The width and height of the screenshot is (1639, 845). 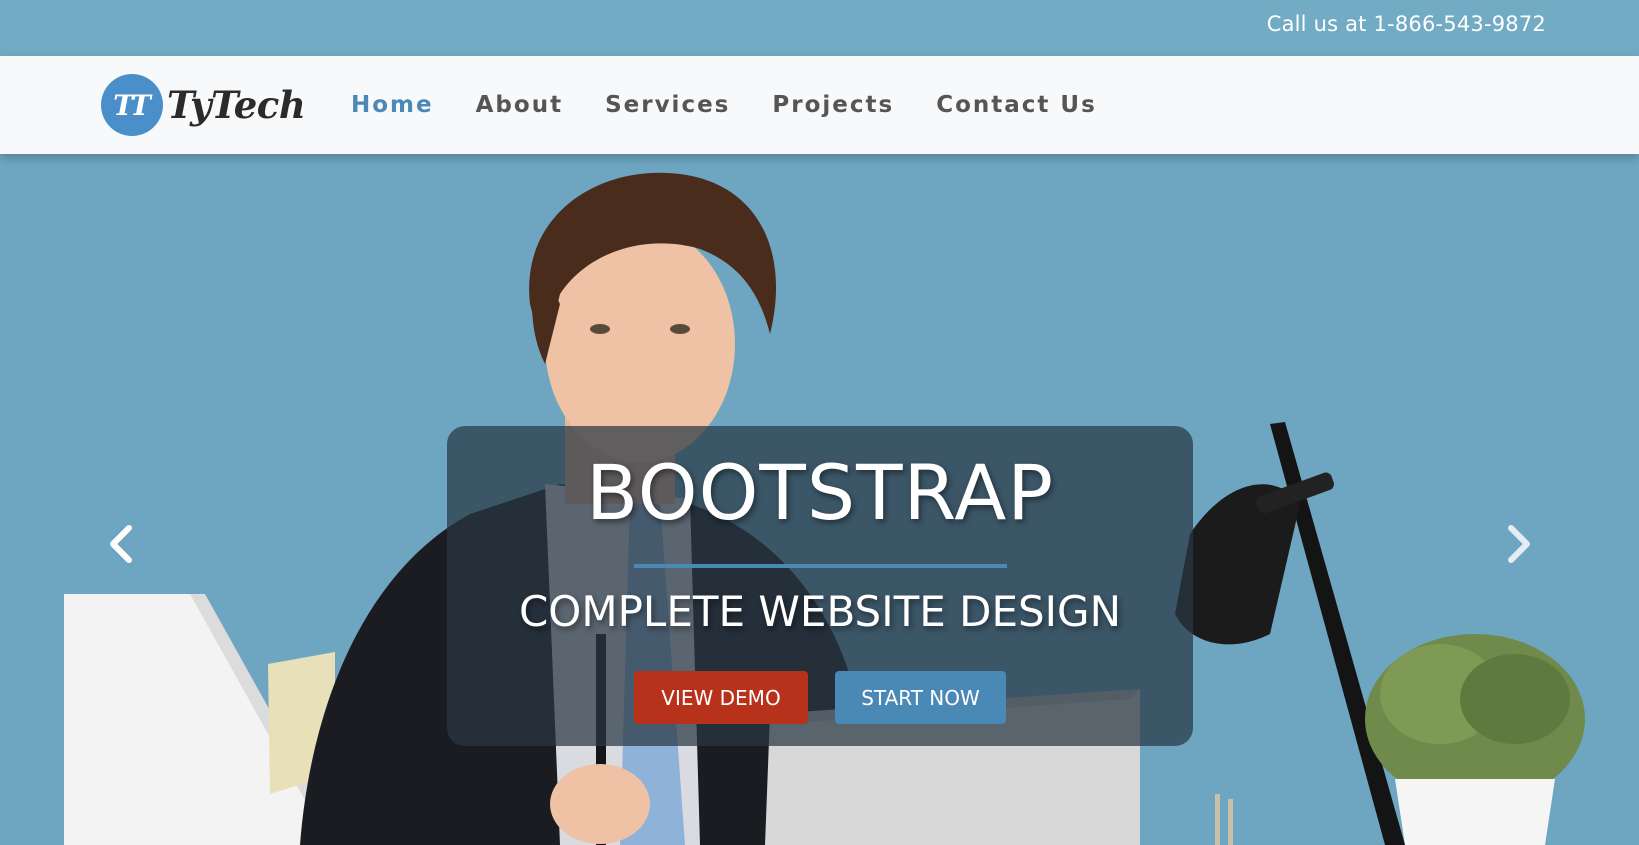 What do you see at coordinates (820, 611) in the screenshot?
I see `hero-subtitle: COMPLETE WEBSITE DESIGN` at bounding box center [820, 611].